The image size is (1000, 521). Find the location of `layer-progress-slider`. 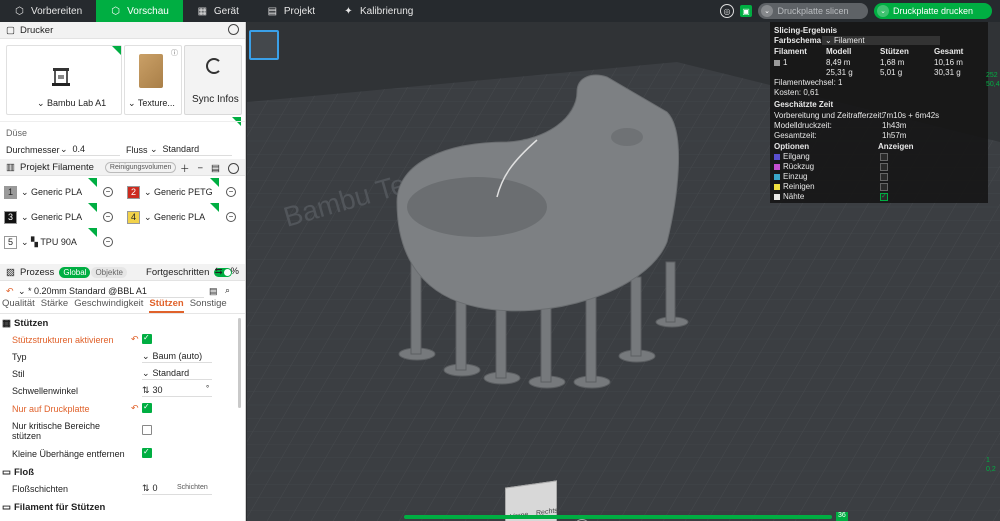

layer-progress-slider is located at coordinates (618, 517).